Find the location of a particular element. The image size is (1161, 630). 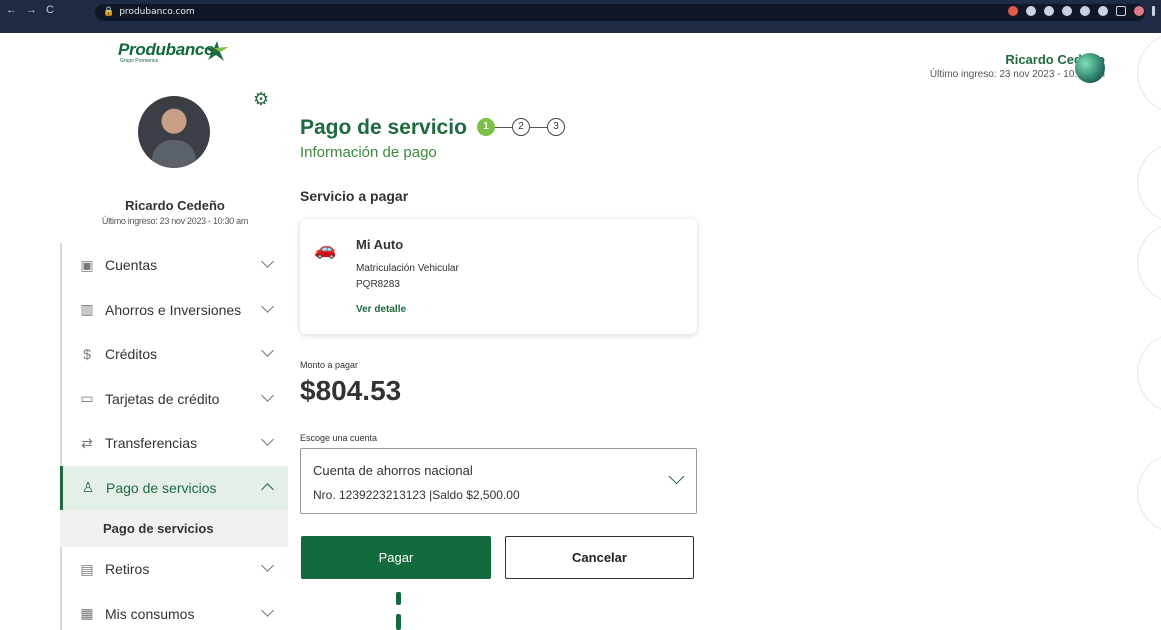

atm-icon: ▤ is located at coordinates (87, 568).